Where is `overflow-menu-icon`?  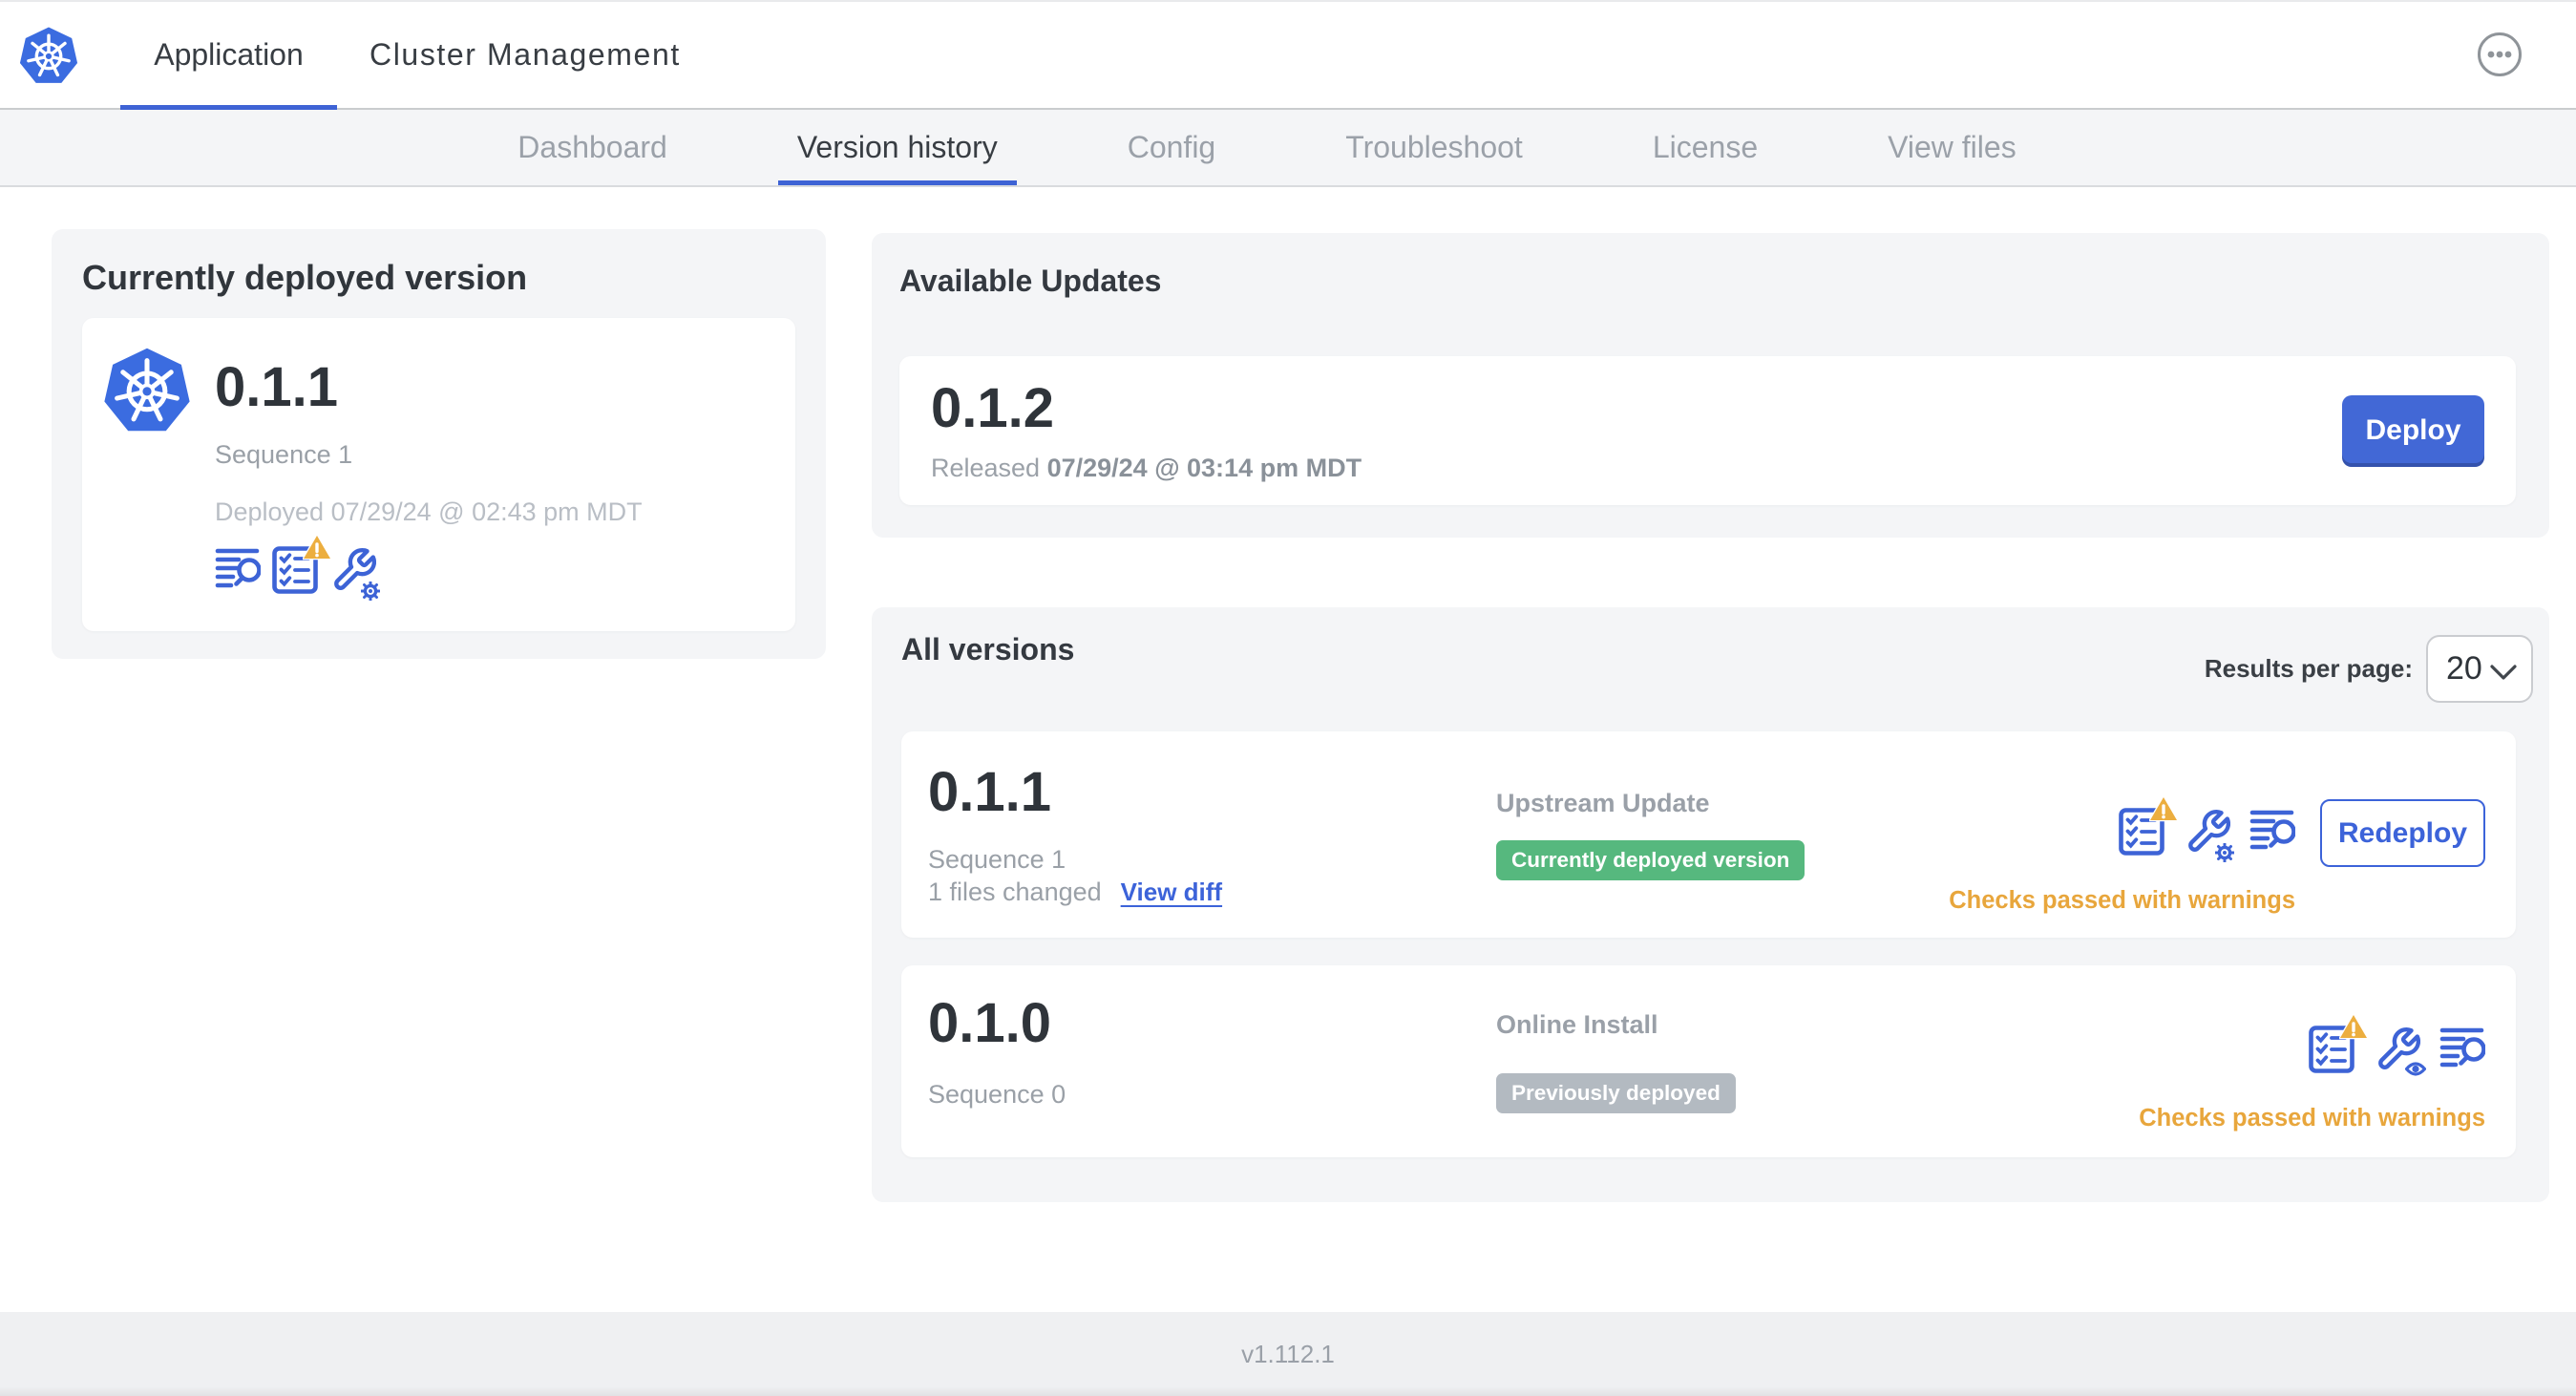
overflow-menu-icon is located at coordinates (2500, 54).